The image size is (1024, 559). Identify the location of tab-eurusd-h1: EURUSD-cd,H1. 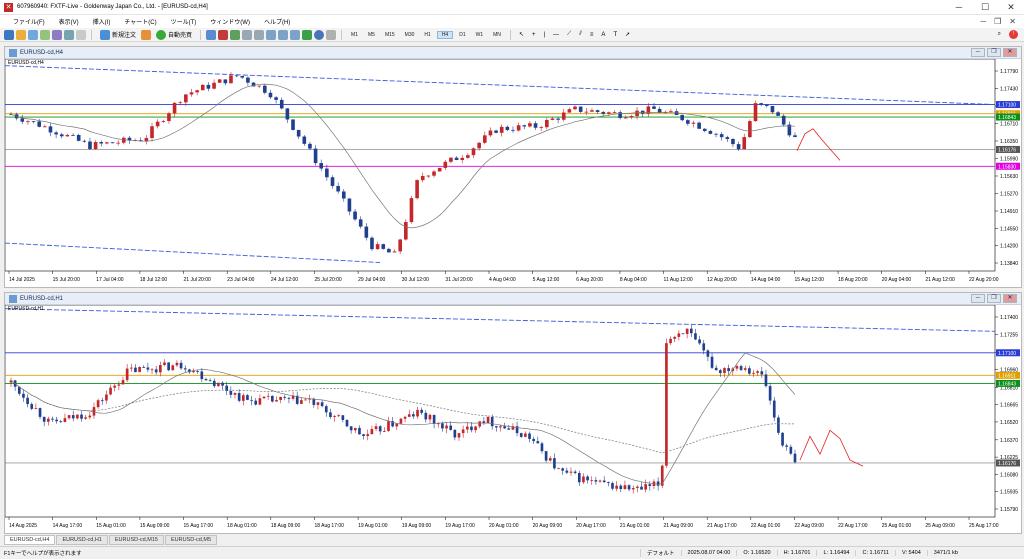
(82, 540).